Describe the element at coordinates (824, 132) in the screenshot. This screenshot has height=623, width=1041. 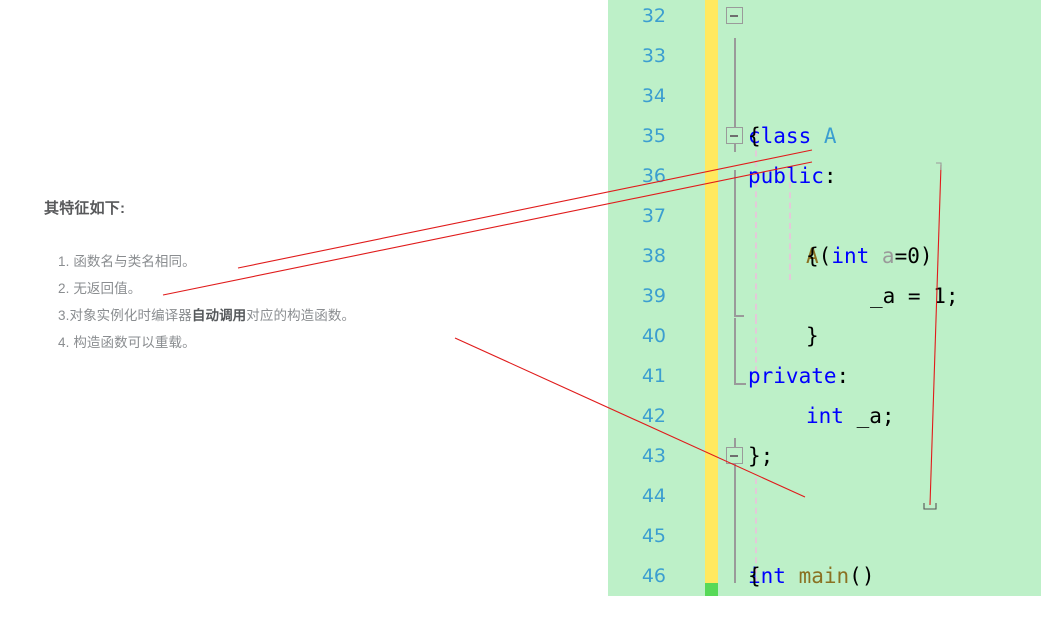
I see `code-line: 35 public:` at that location.